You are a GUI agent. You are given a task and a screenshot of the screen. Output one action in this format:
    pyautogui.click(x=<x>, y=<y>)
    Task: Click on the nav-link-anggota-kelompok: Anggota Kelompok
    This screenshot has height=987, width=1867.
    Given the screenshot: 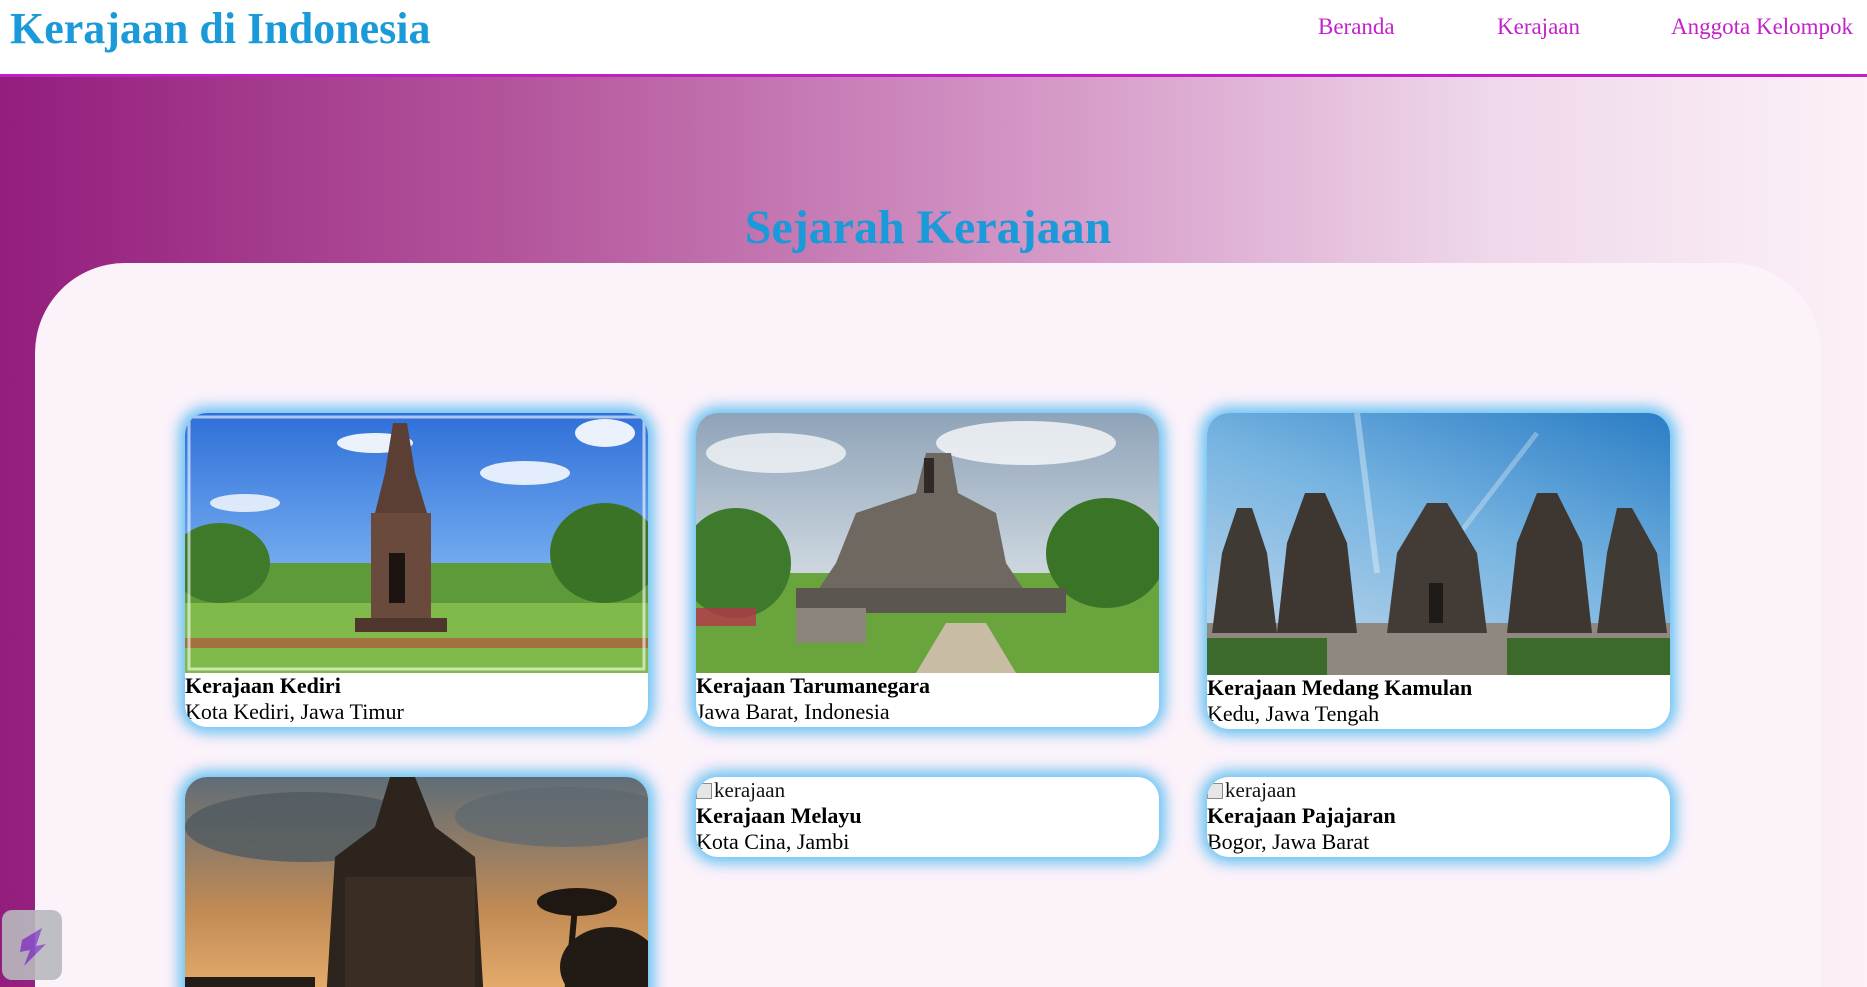 What is the action you would take?
    pyautogui.click(x=1762, y=27)
    